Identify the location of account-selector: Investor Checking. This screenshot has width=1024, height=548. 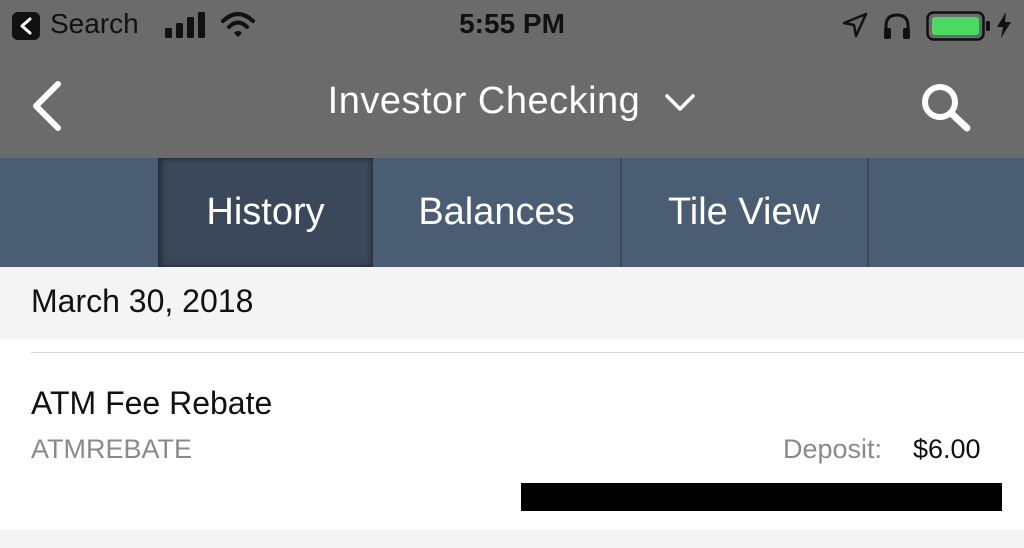
(512, 101).